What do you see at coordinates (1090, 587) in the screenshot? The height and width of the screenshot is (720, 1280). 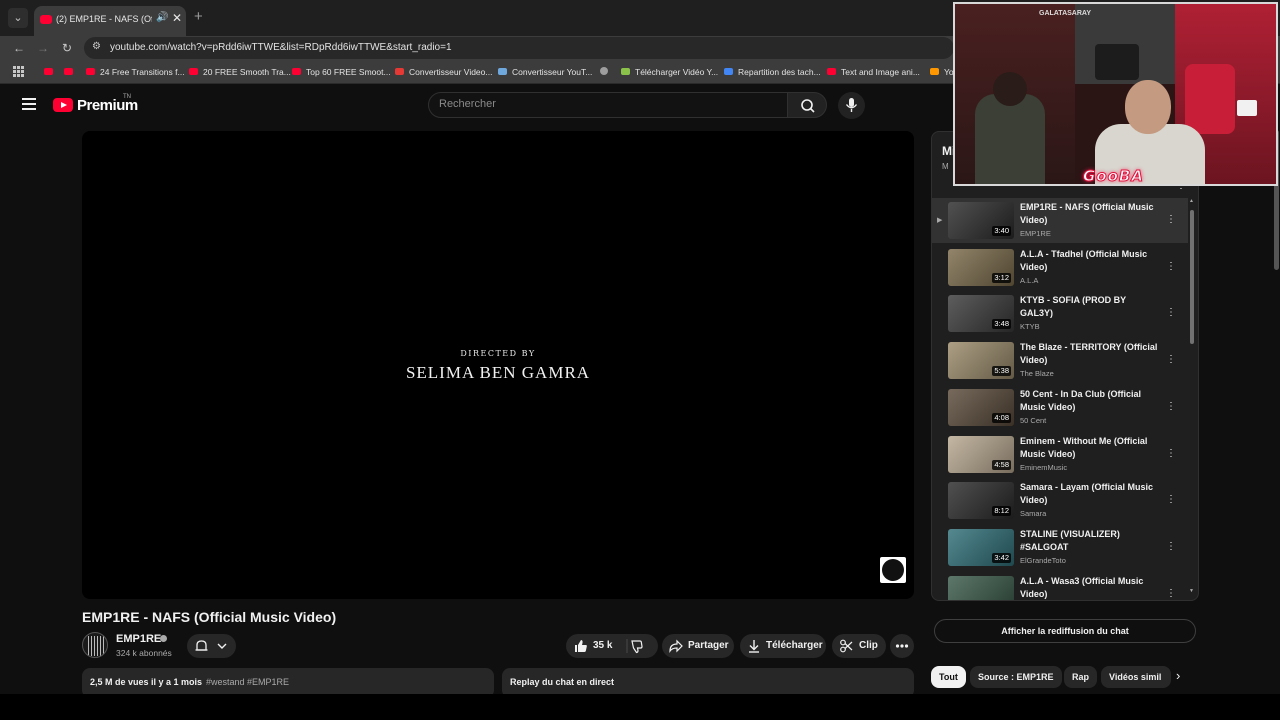 I see `playlist-item-title: A.L.A - Wasa3 (Official Music Video)` at bounding box center [1090, 587].